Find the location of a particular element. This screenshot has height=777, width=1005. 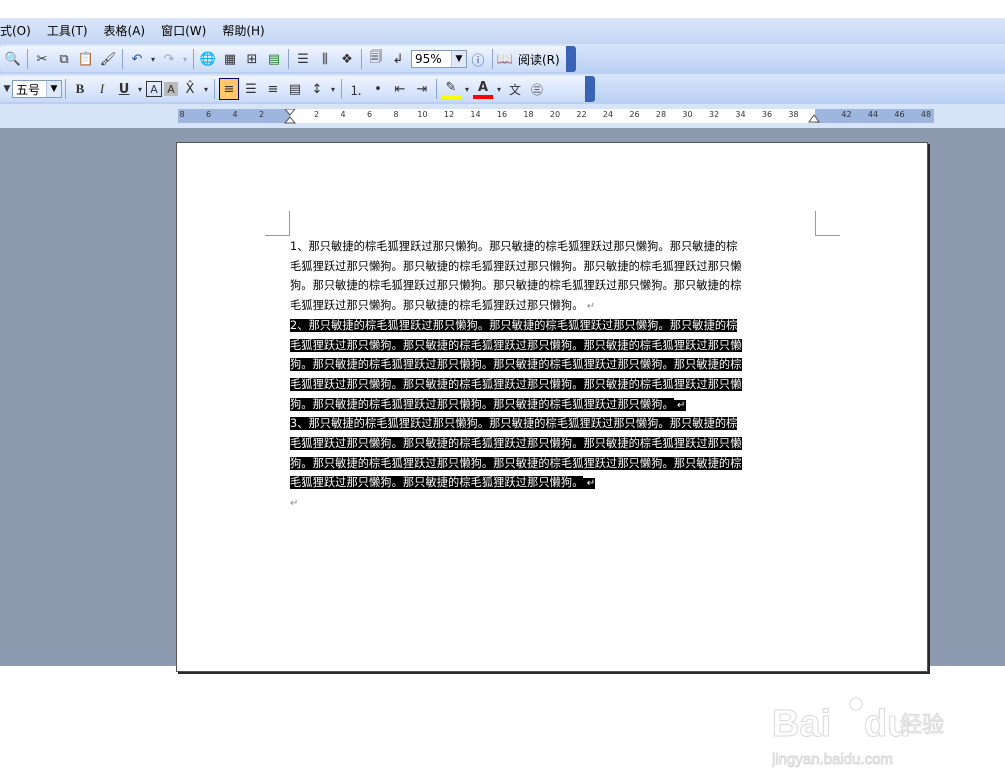

first-line-indent-icon is located at coordinates (290, 117).